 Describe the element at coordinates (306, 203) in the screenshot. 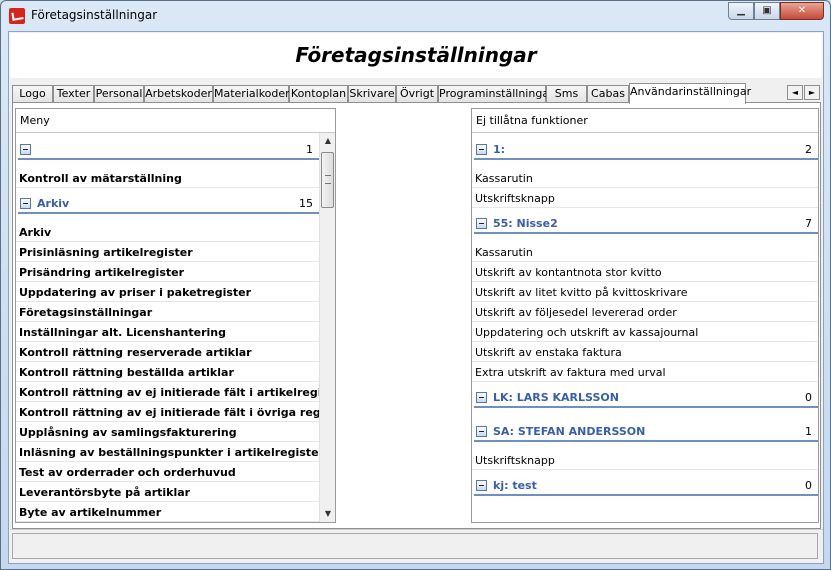

I see `group-count: 15` at that location.